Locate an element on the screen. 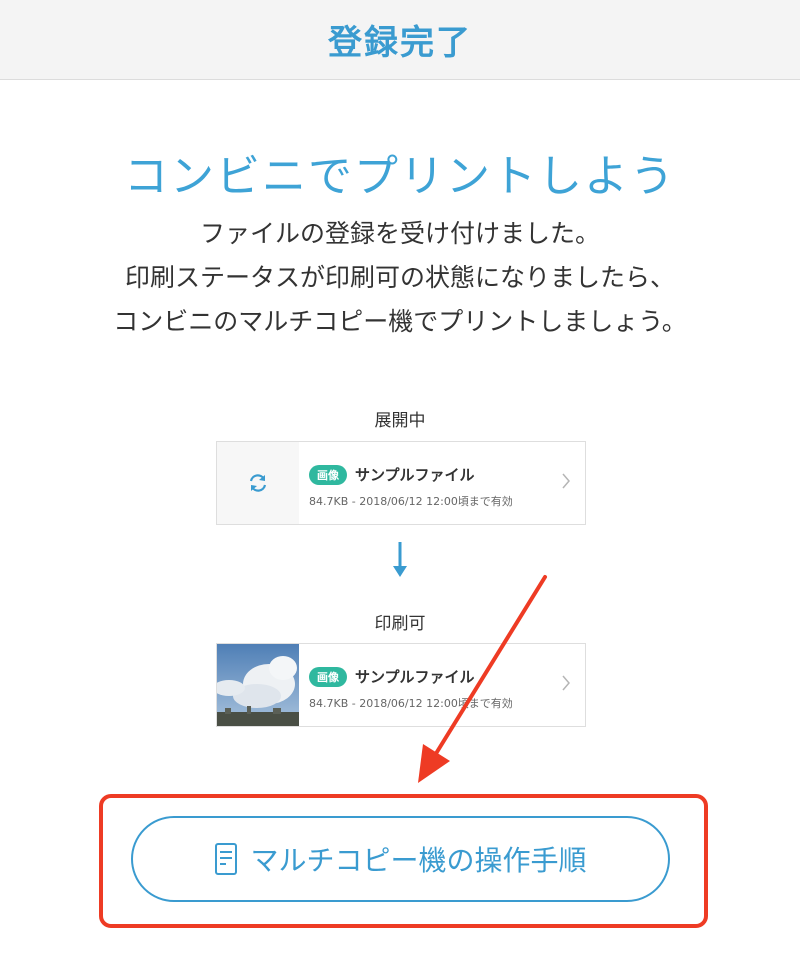  photo-thumbnail is located at coordinates (258, 685).